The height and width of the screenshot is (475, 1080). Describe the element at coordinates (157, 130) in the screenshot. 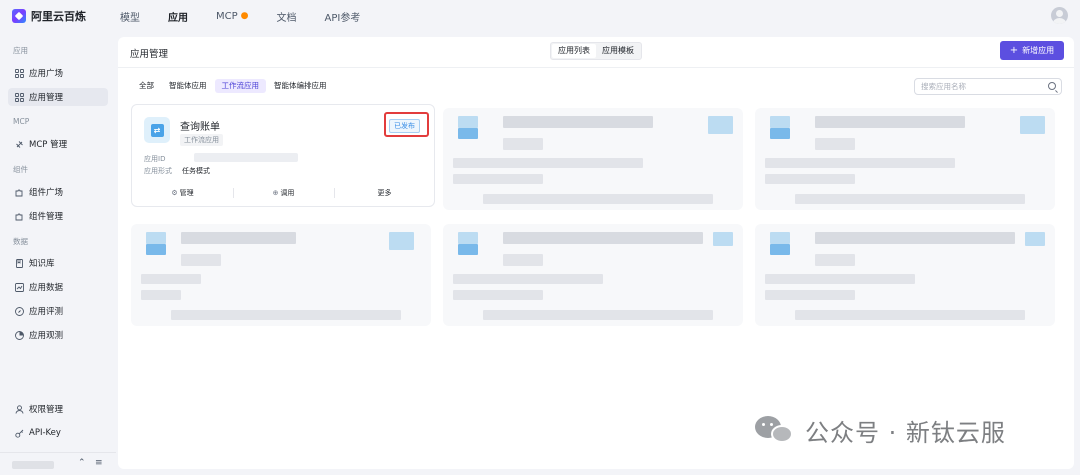

I see `app-icon-glyph: ⇄` at that location.